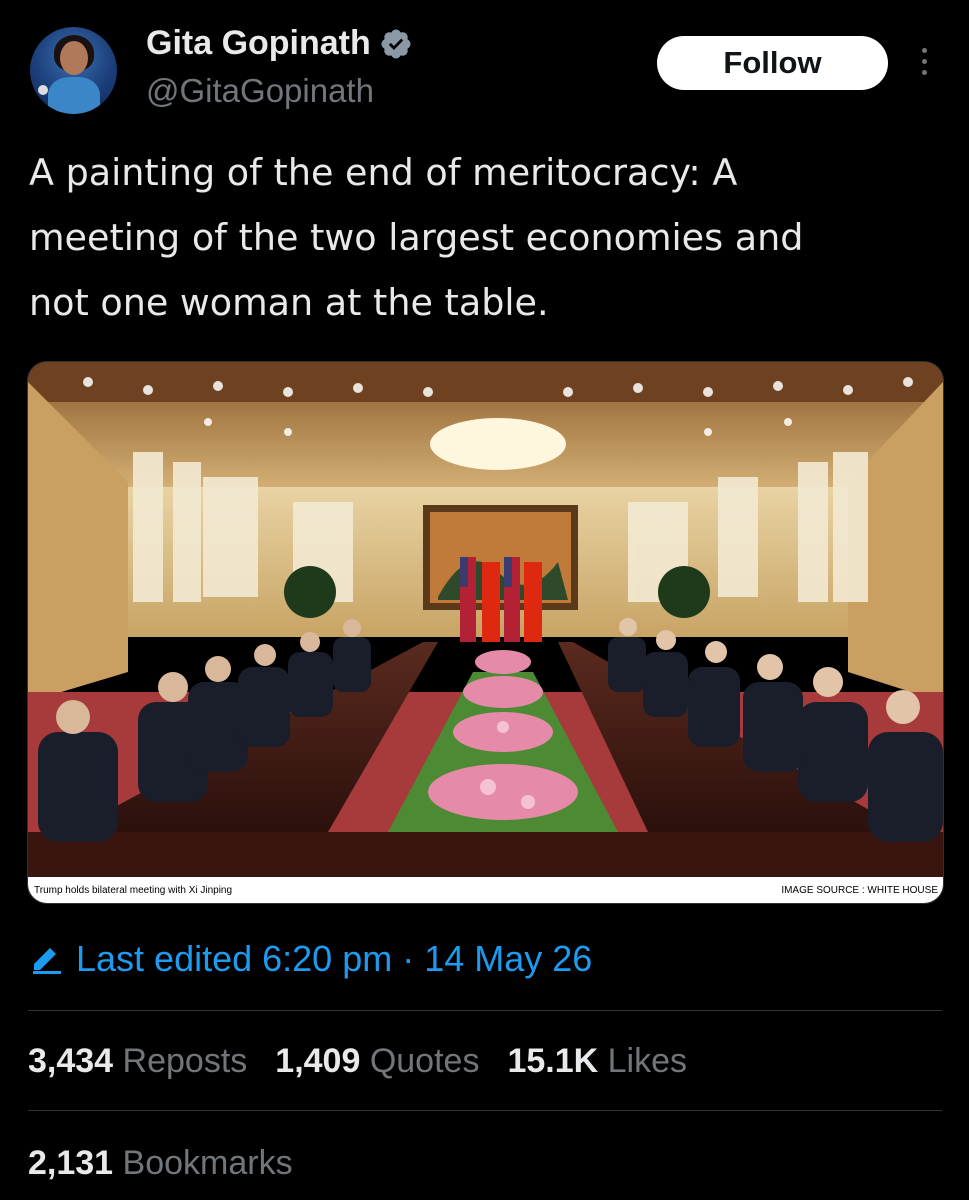 The height and width of the screenshot is (1200, 969). I want to click on avatar-body, so click(74, 95).